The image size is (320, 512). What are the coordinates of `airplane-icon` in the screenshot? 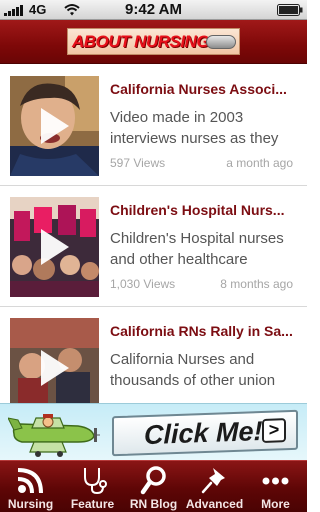 It's located at (54, 435).